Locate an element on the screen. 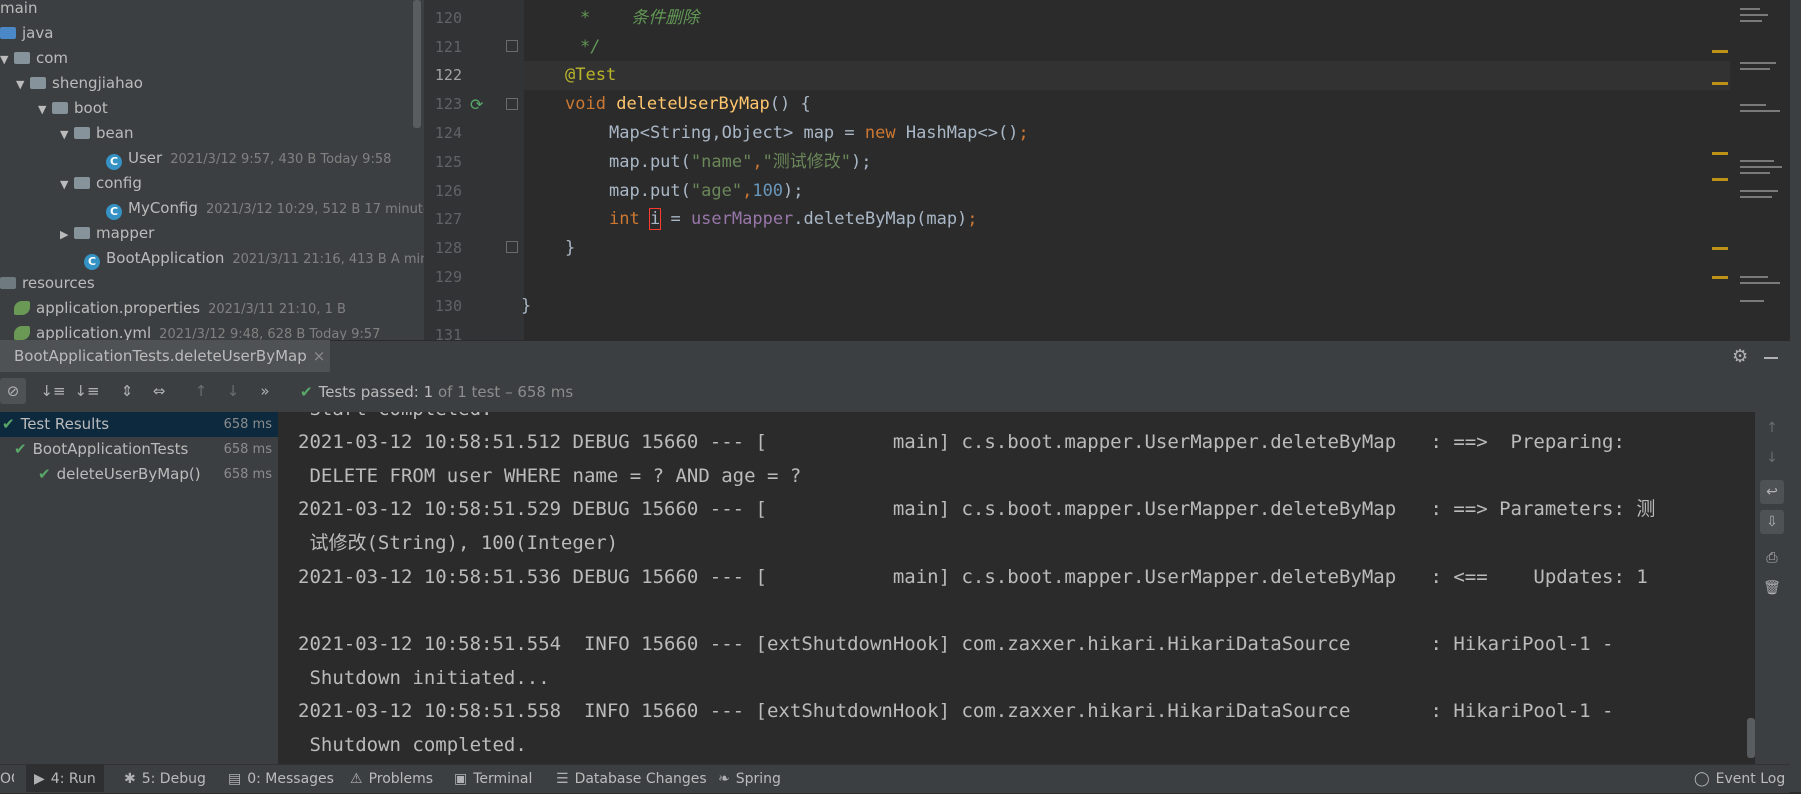 The width and height of the screenshot is (1801, 794). spring-tool-button: ❧ Spring is located at coordinates (749, 778).